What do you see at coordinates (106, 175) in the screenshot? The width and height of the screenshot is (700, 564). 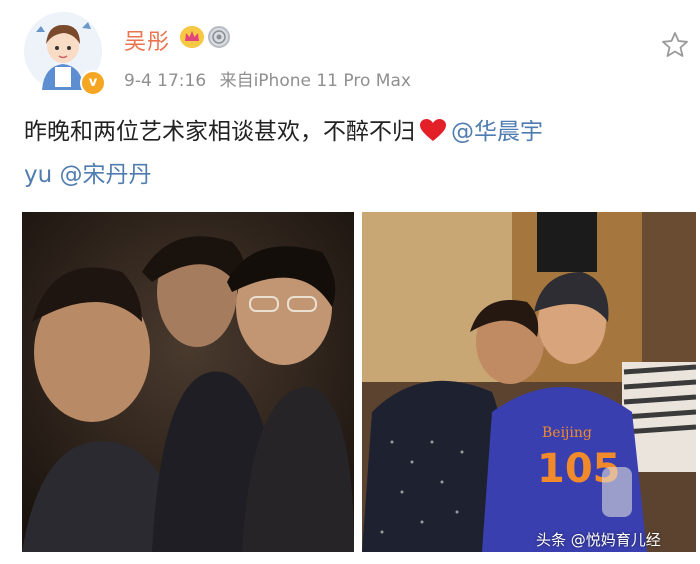 I see `mention-link: @宋丹丹` at bounding box center [106, 175].